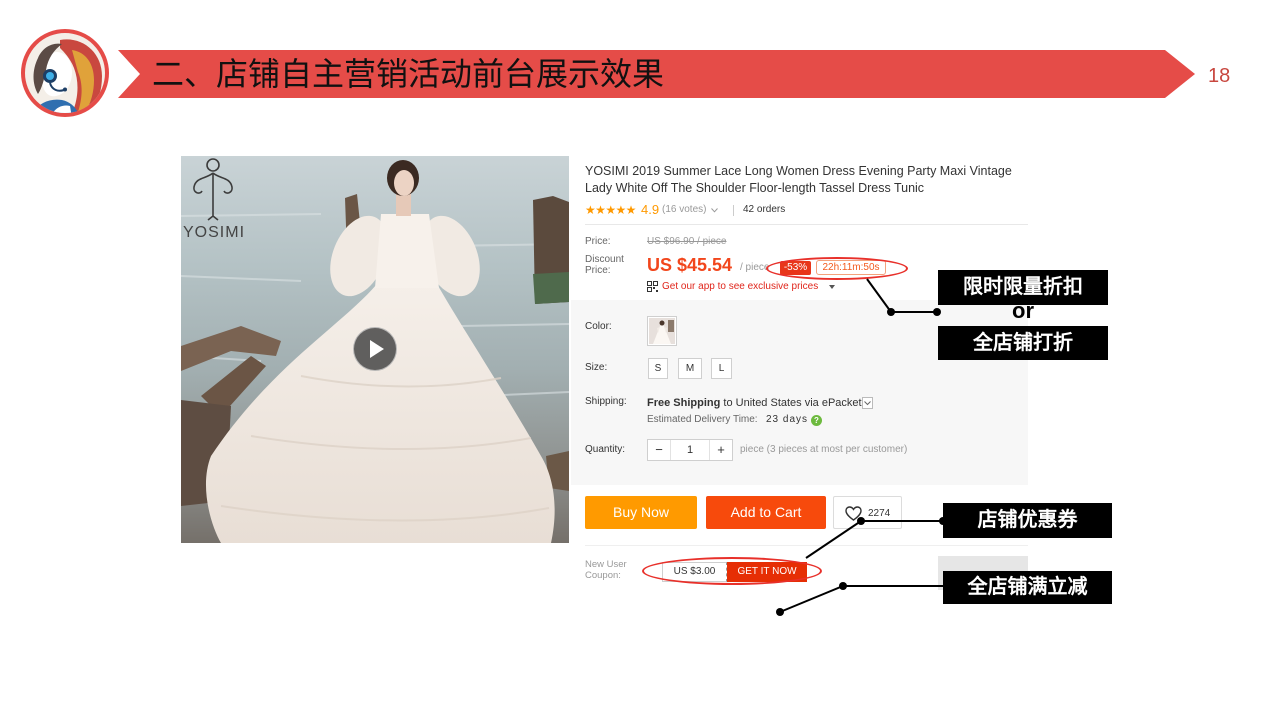 This screenshot has width=1280, height=720. I want to click on size-option-s: S, so click(658, 368).